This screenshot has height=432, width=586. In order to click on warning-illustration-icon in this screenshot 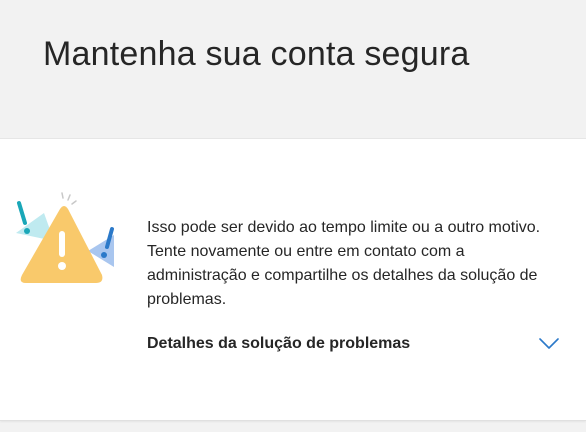, I will do `click(65, 237)`.